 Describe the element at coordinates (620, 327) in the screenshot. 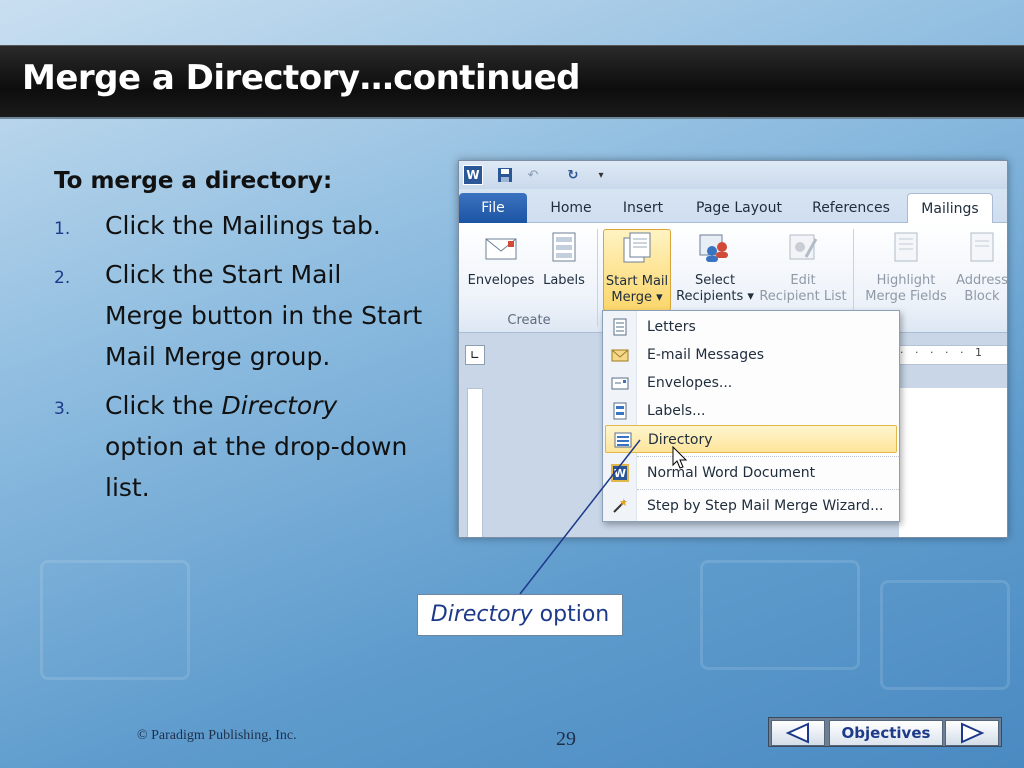

I see `letter-icon` at that location.